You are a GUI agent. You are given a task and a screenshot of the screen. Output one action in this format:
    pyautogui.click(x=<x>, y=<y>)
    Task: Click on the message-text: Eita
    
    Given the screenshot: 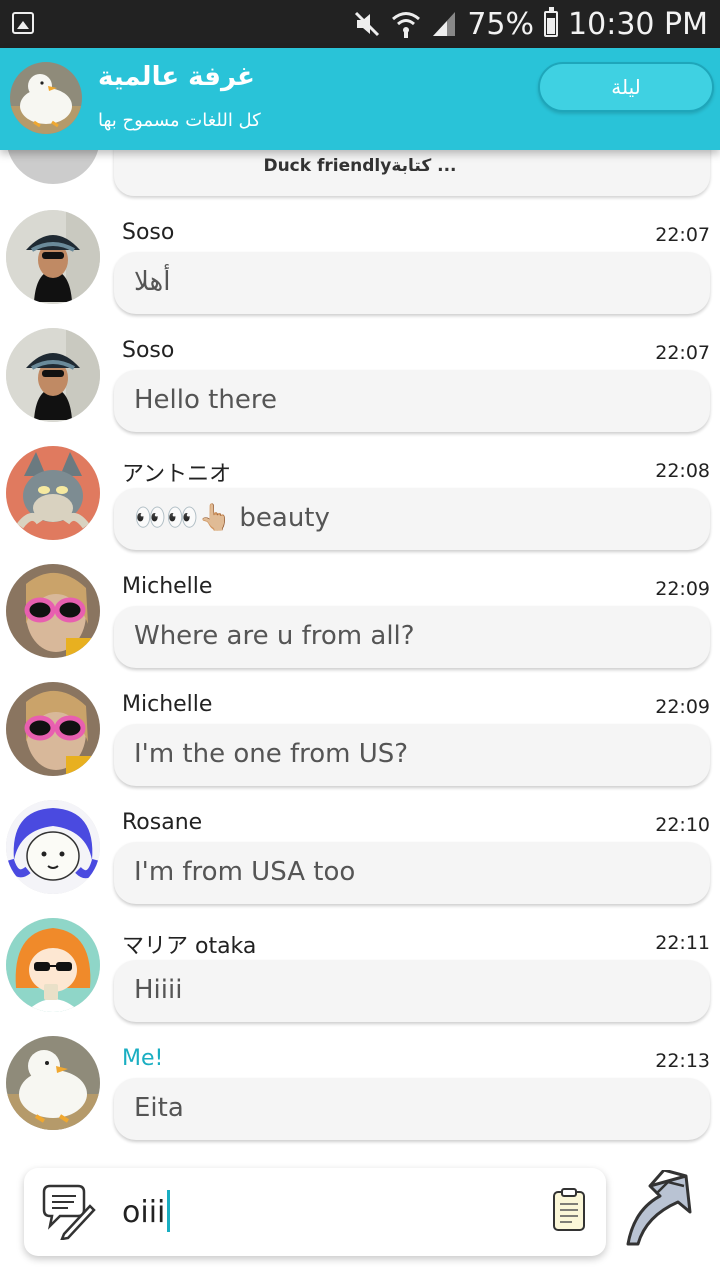 What is the action you would take?
    pyautogui.click(x=159, y=1108)
    